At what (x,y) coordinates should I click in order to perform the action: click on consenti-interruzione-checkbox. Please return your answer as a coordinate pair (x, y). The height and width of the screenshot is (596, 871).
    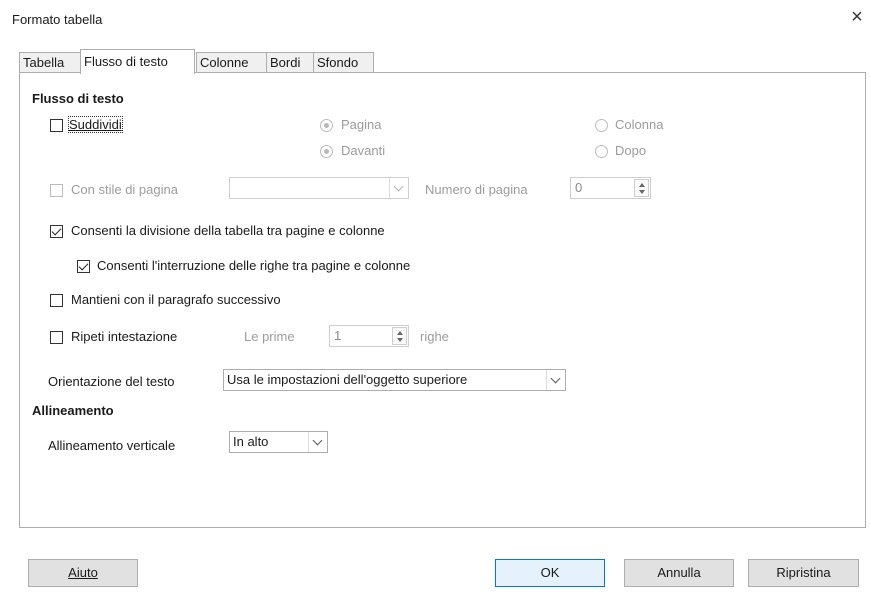
    Looking at the image, I should click on (83, 266).